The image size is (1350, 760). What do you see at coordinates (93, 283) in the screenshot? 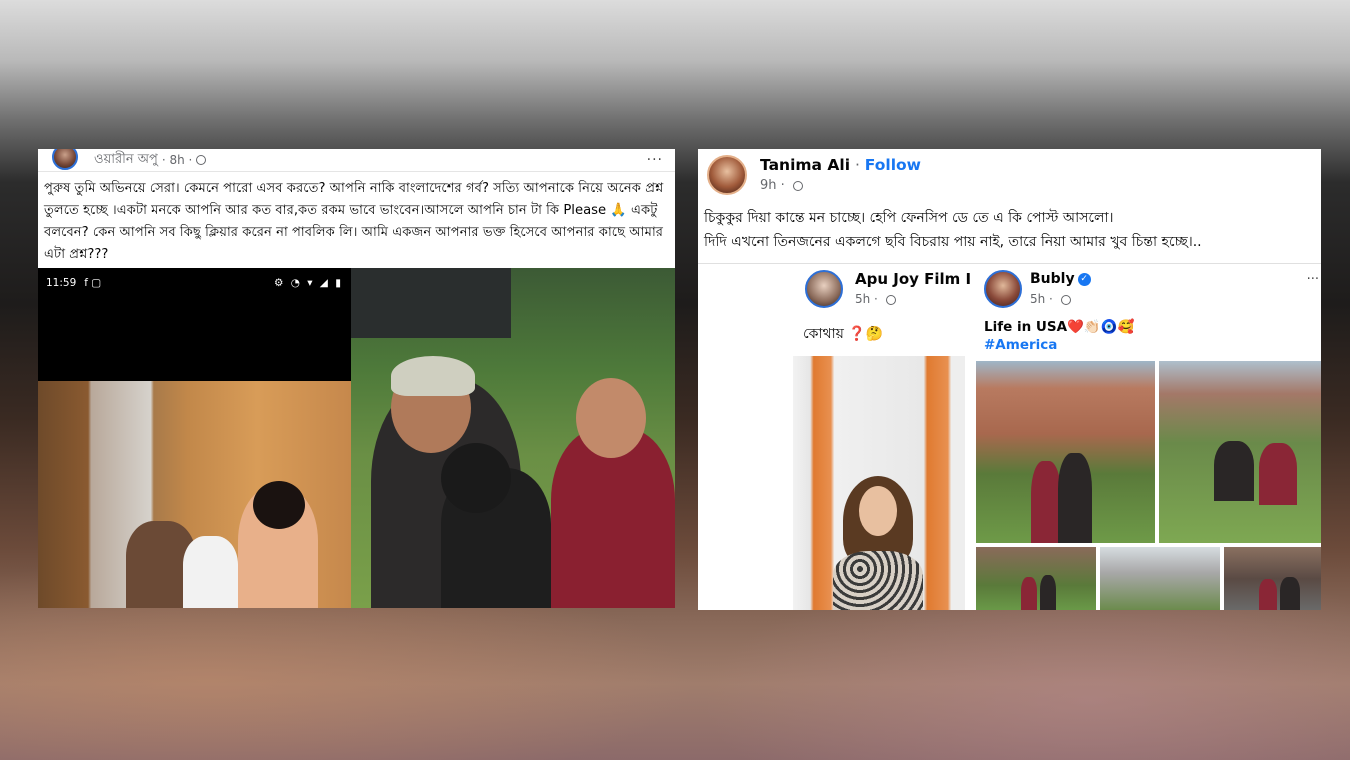
I see `status-left-icons: f ▢` at bounding box center [93, 283].